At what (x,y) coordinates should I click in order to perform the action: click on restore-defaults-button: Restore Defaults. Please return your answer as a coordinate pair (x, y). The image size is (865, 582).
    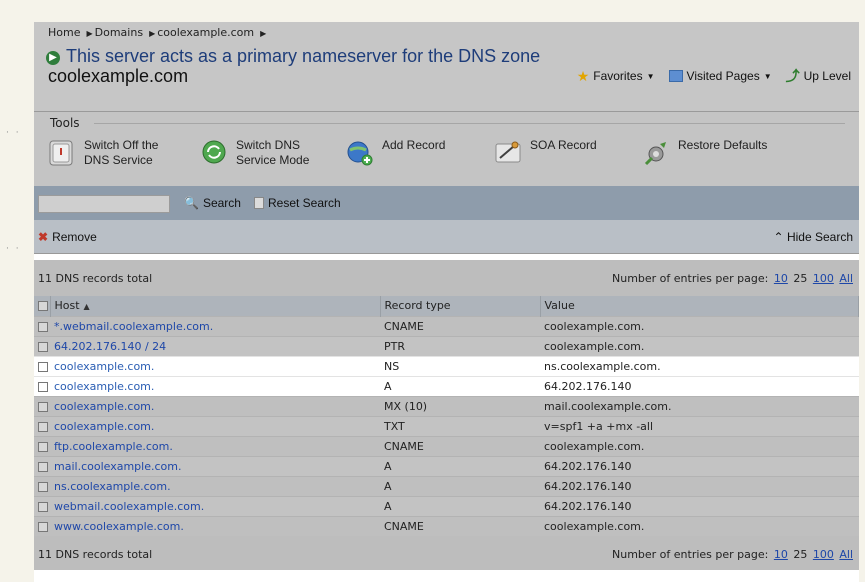
    Looking at the image, I should click on (704, 152).